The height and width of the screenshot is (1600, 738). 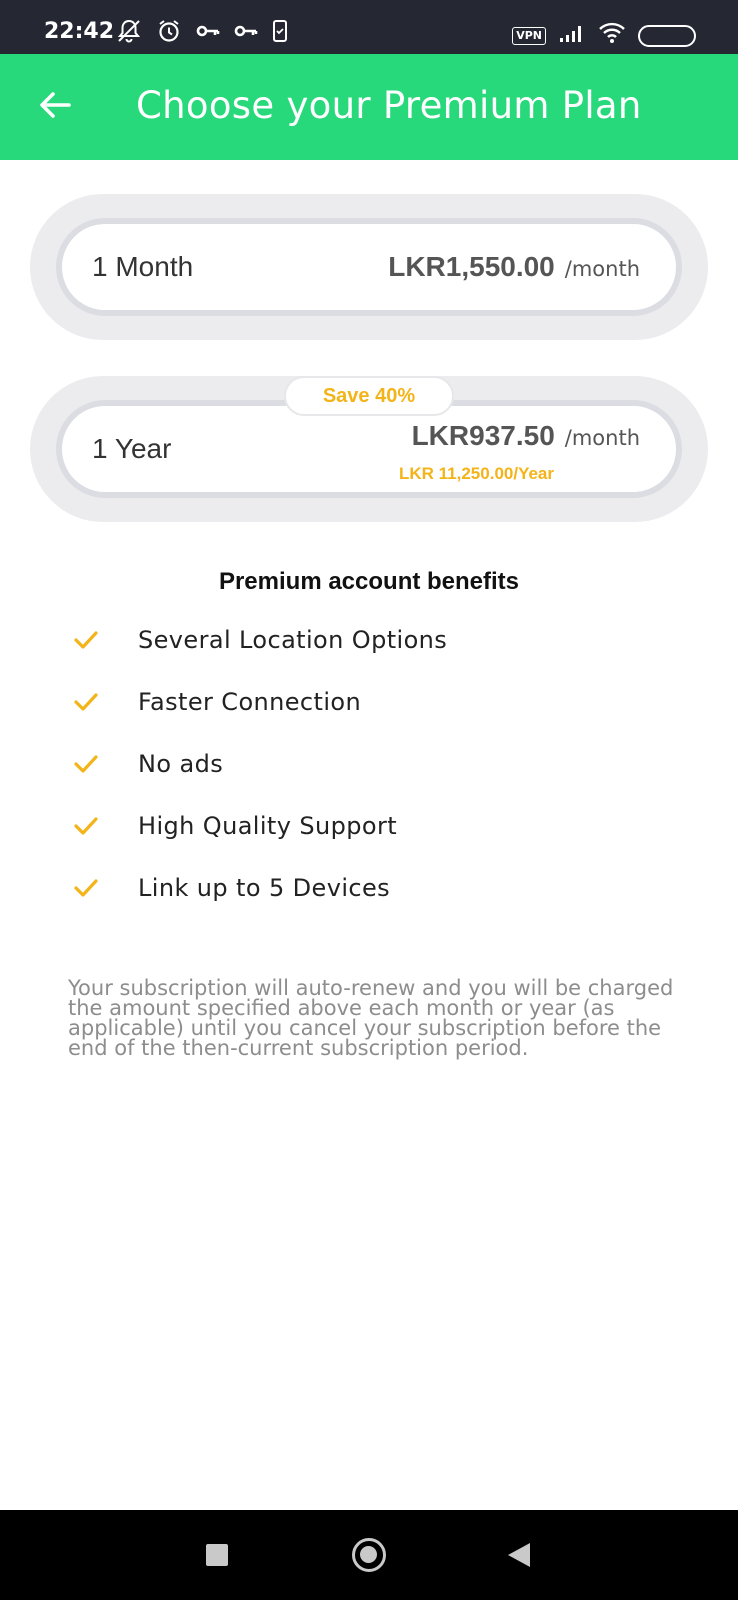 What do you see at coordinates (143, 266) in the screenshot?
I see `plan-name: 1 Month` at bounding box center [143, 266].